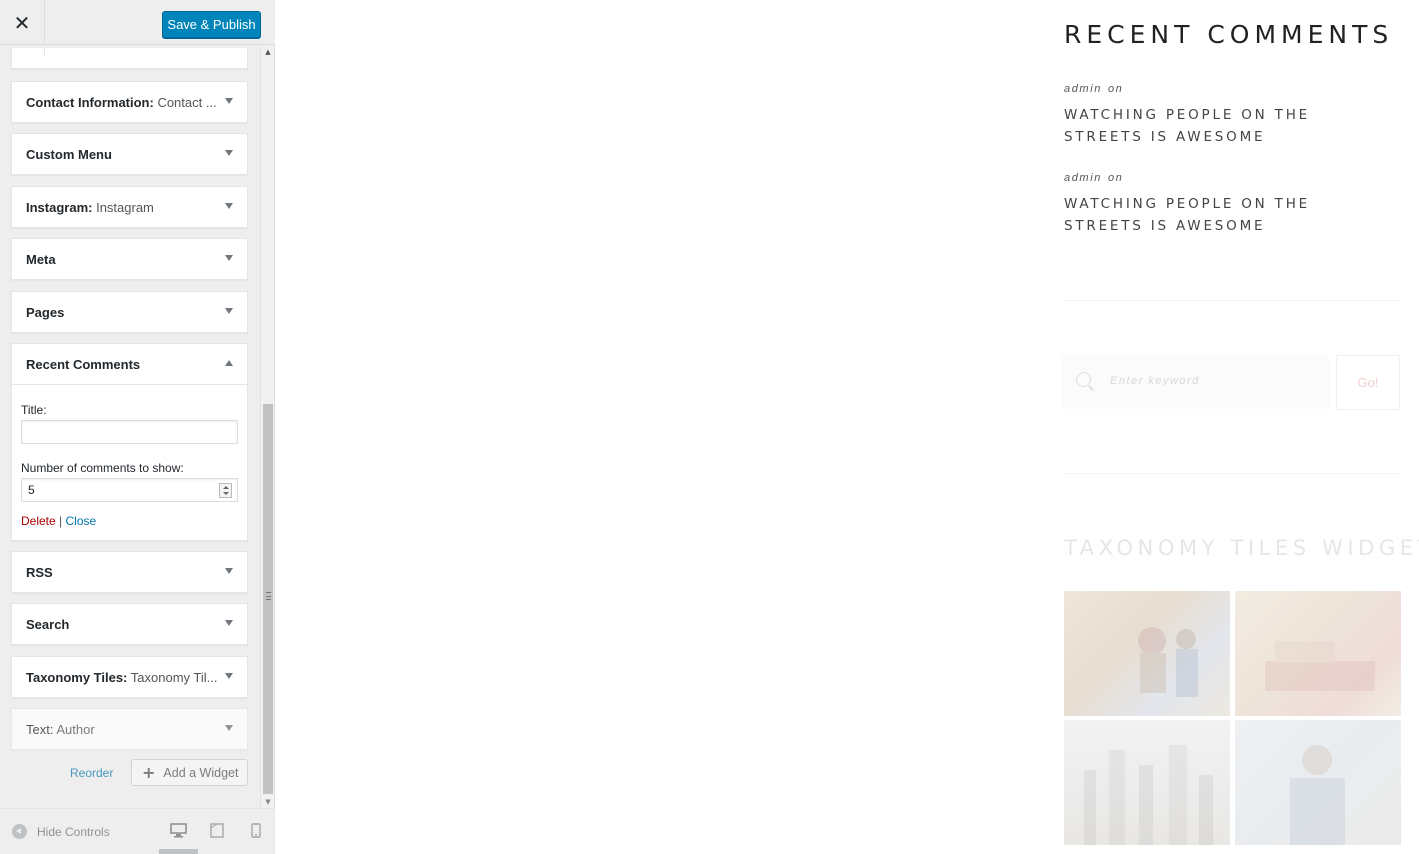  What do you see at coordinates (1155, 381) in the screenshot?
I see `search-placeholder: Enter keyword` at bounding box center [1155, 381].